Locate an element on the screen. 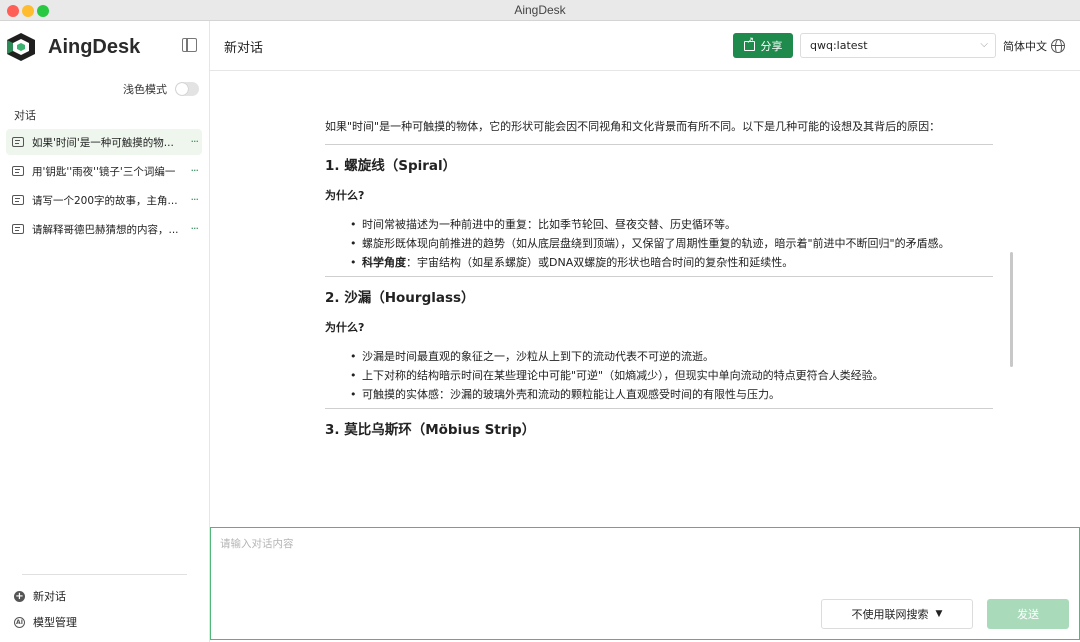 This screenshot has height=642, width=1080. conversation-item: 用'钥匙''雨夜''镜子'三个词编一 ··· is located at coordinates (104, 171).